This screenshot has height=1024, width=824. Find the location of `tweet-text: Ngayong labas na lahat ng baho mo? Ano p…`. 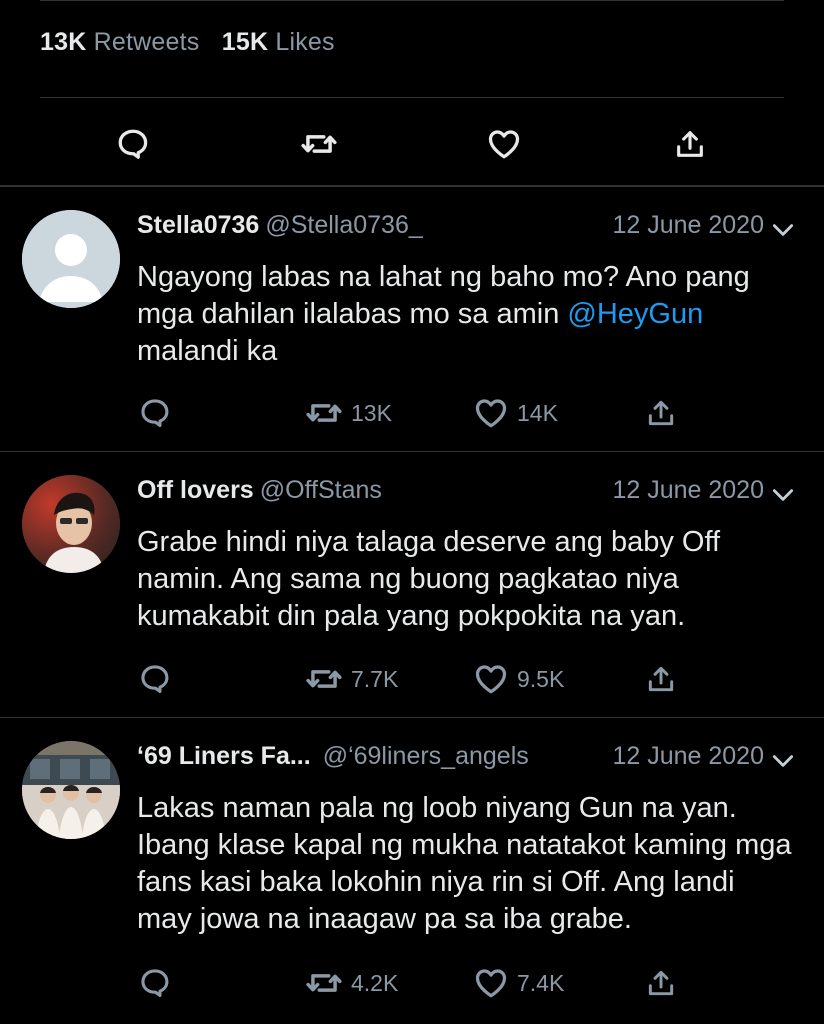

tweet-text: Ngayong labas na lahat ng baho mo? Ano p… is located at coordinates (465, 314).